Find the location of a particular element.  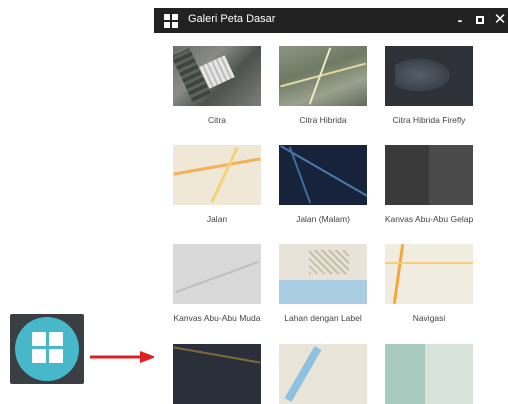

window-title: Galeri Peta Dasar is located at coordinates (232, 19).